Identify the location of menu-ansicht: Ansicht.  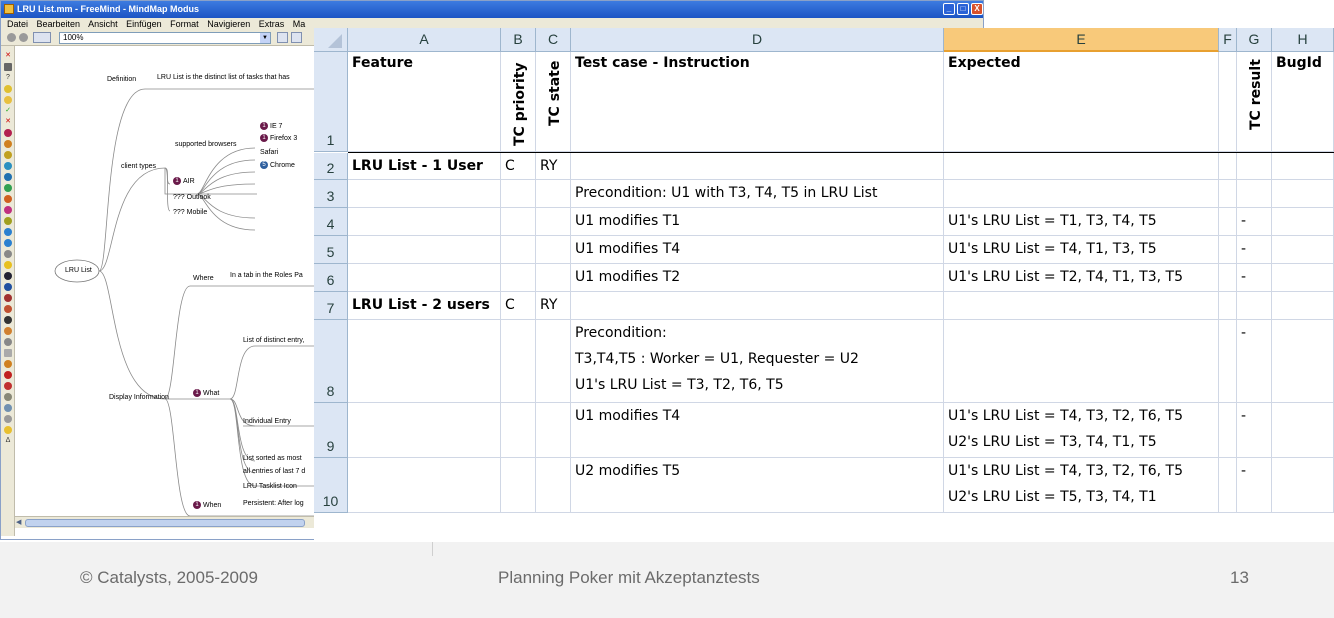
(103, 24).